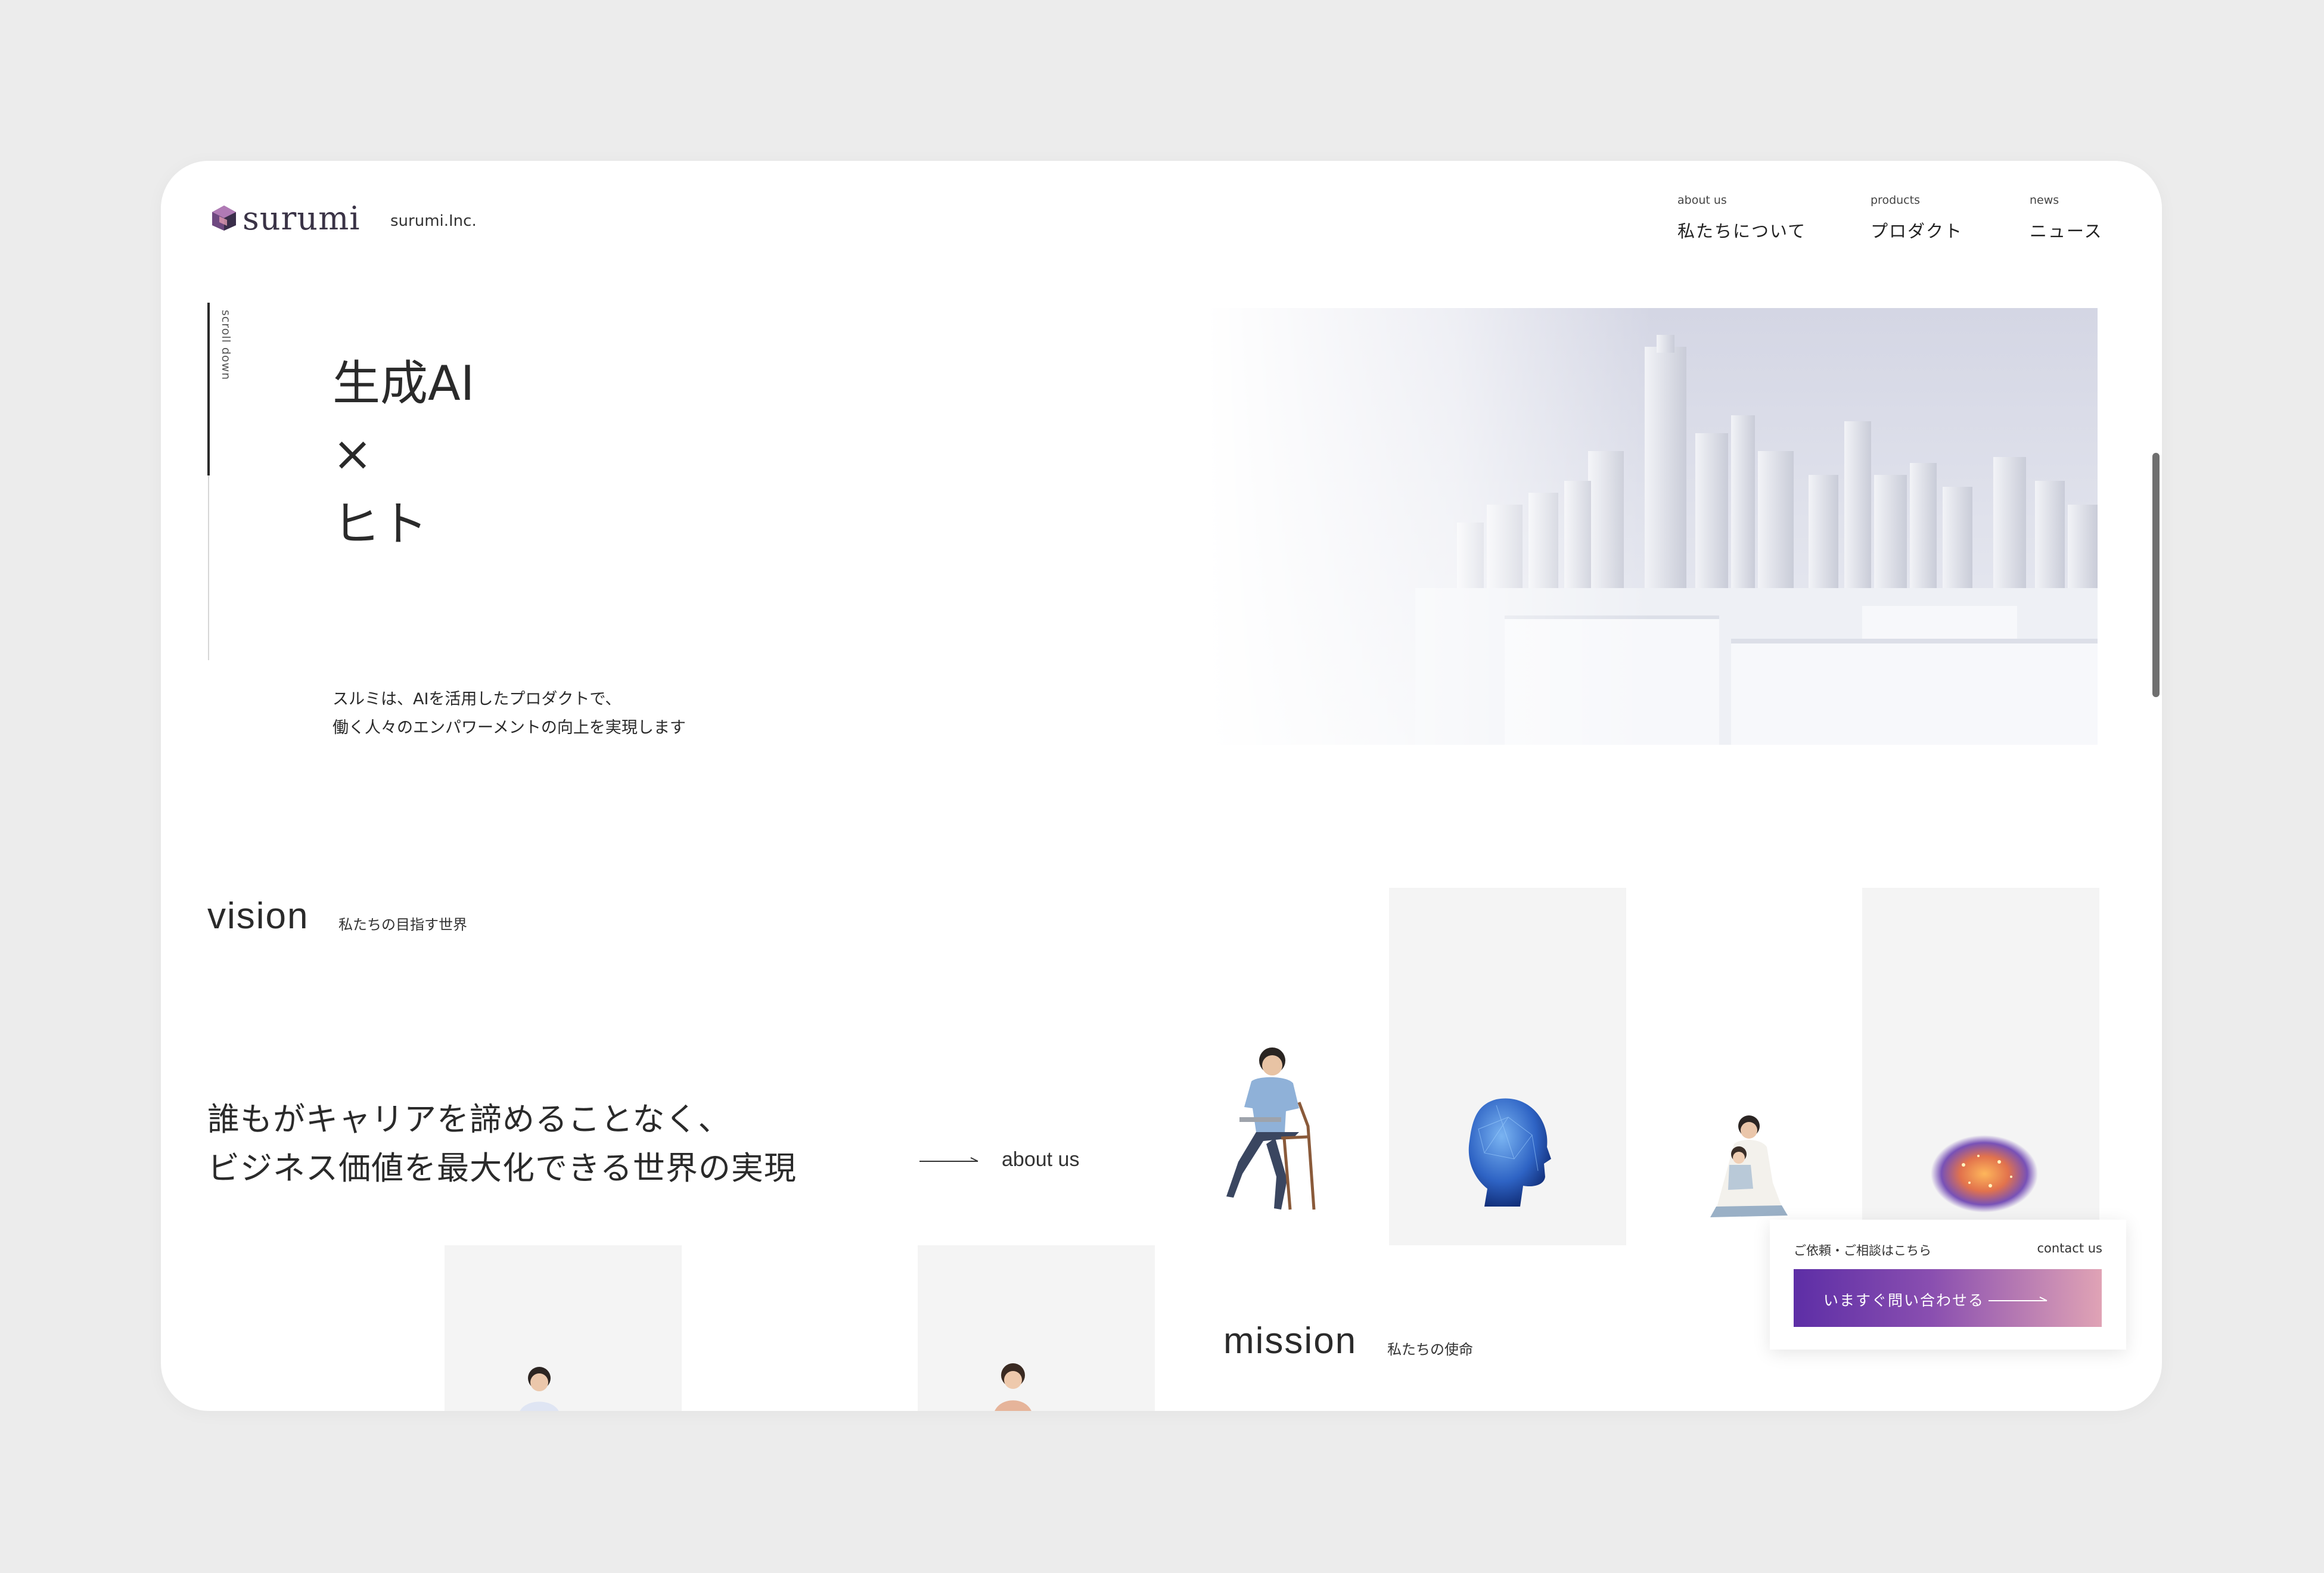 The height and width of the screenshot is (1573, 2324). What do you see at coordinates (502, 1168) in the screenshot?
I see `vision-statement-line: ビジネス価値を最大化できる世界の実現` at bounding box center [502, 1168].